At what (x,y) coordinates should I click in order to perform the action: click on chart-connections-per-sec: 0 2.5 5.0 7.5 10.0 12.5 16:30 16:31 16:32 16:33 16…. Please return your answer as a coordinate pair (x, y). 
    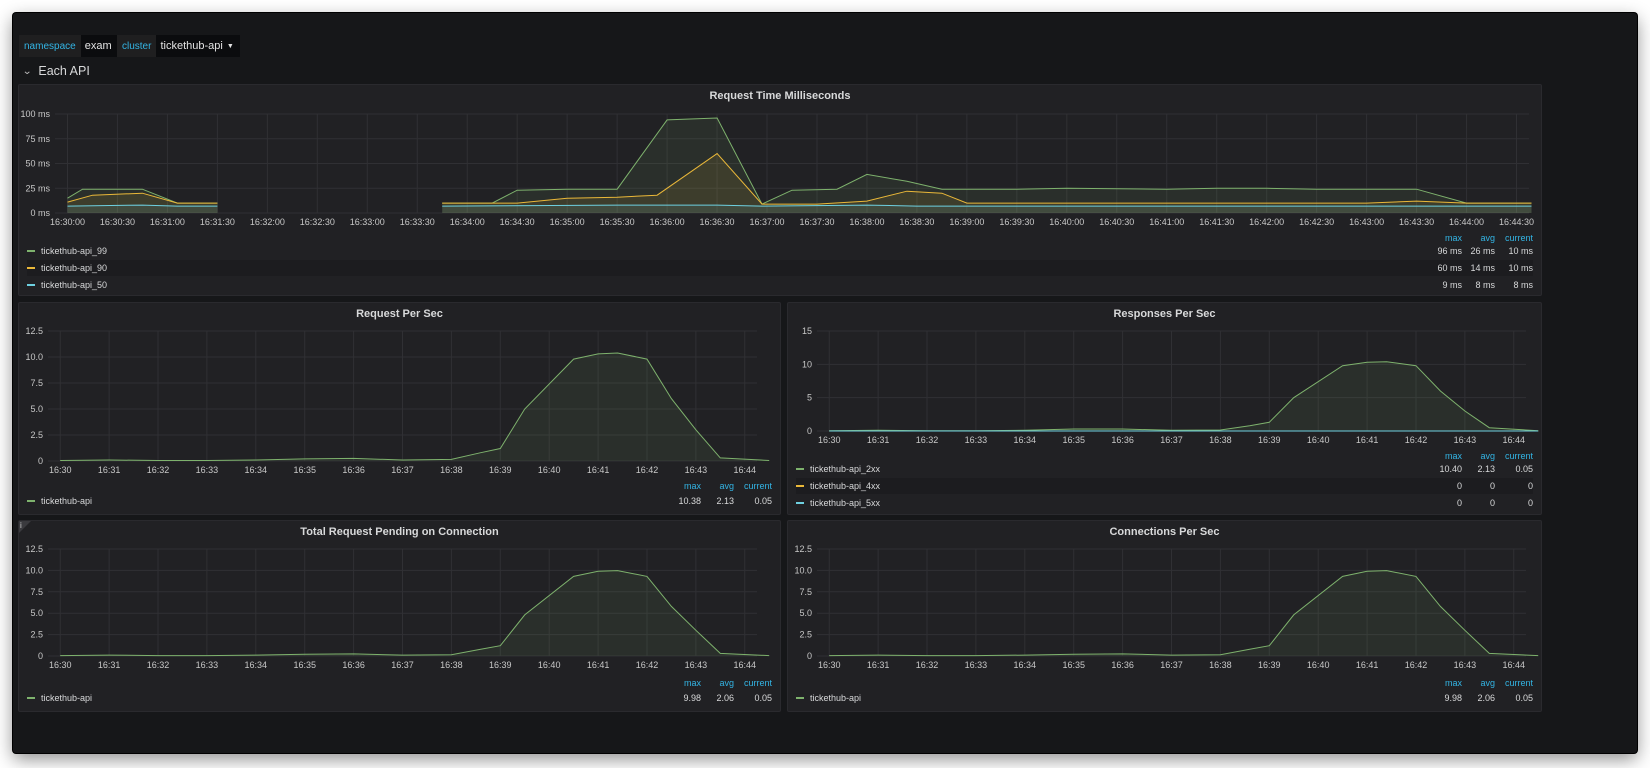
    Looking at the image, I should click on (1166, 607).